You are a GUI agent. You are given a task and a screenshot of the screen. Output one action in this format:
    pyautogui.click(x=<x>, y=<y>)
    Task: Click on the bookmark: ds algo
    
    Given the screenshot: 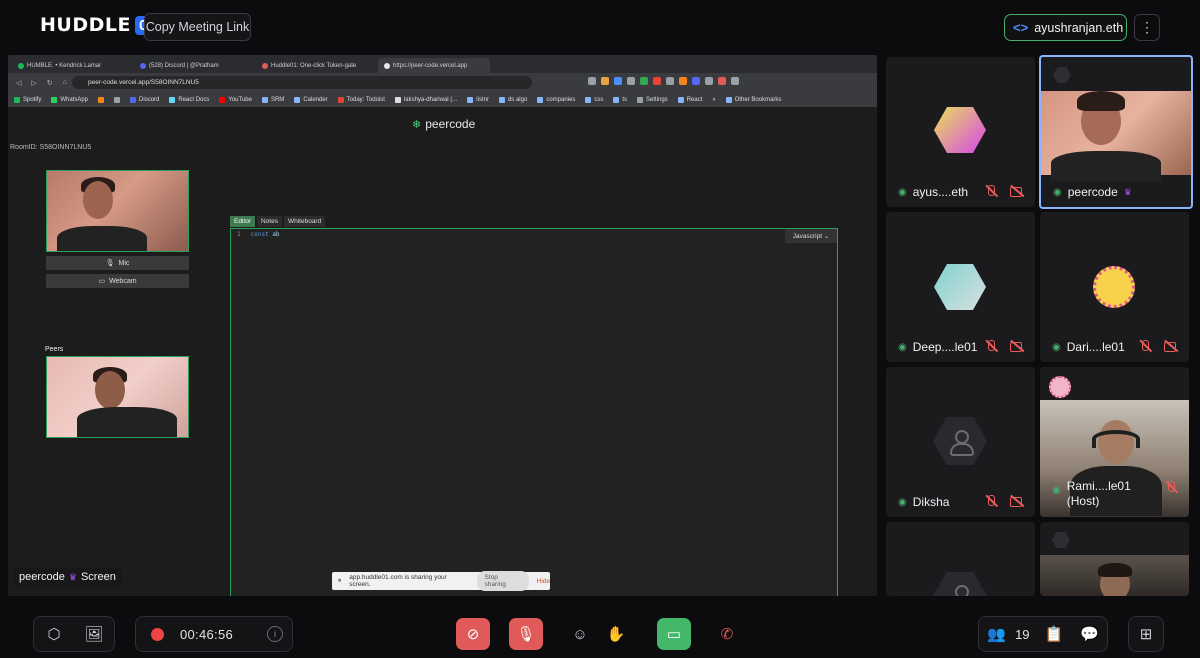 What is the action you would take?
    pyautogui.click(x=512, y=99)
    